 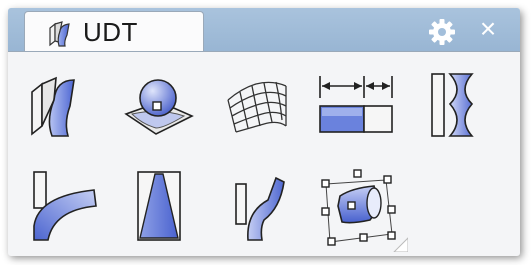 What do you see at coordinates (158, 104) in the screenshot?
I see `splop-icon` at bounding box center [158, 104].